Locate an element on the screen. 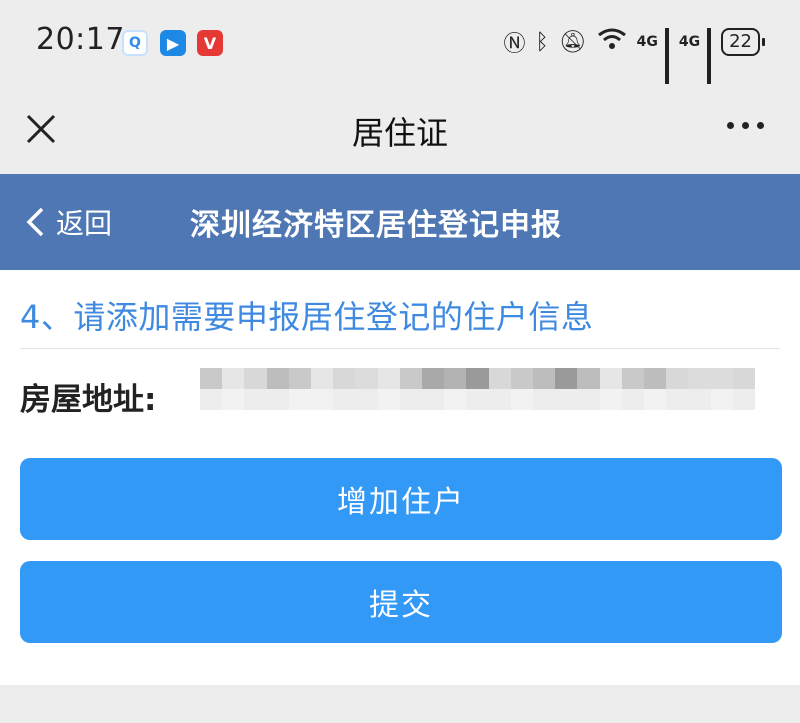 Image resolution: width=800 pixels, height=723 pixels. divider is located at coordinates (400, 348).